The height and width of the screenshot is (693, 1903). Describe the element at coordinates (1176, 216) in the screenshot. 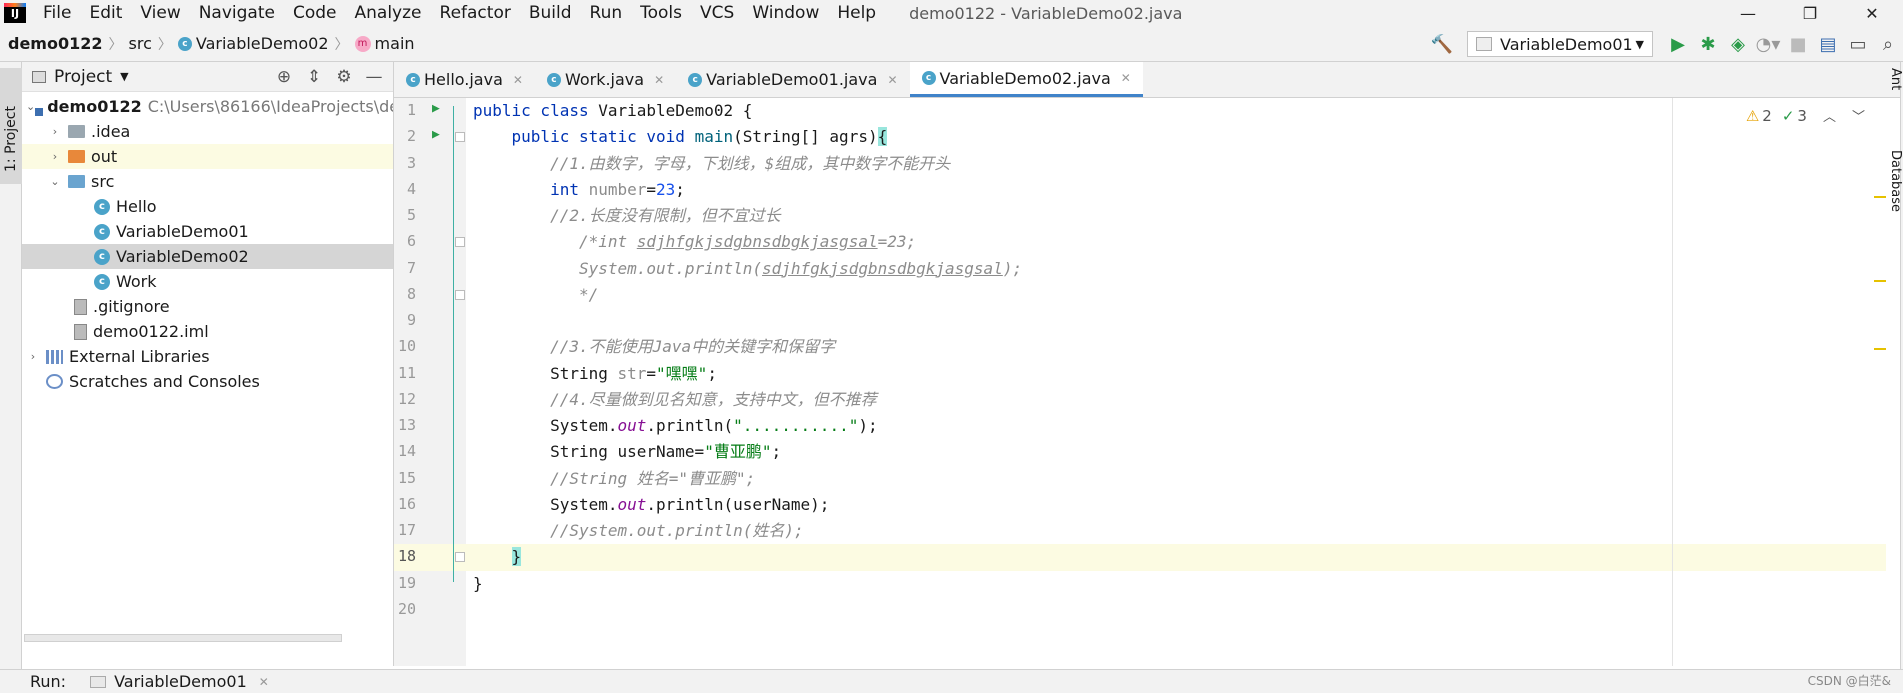

I see `code-line: //2.长度没有限制，但不宜过长` at that location.